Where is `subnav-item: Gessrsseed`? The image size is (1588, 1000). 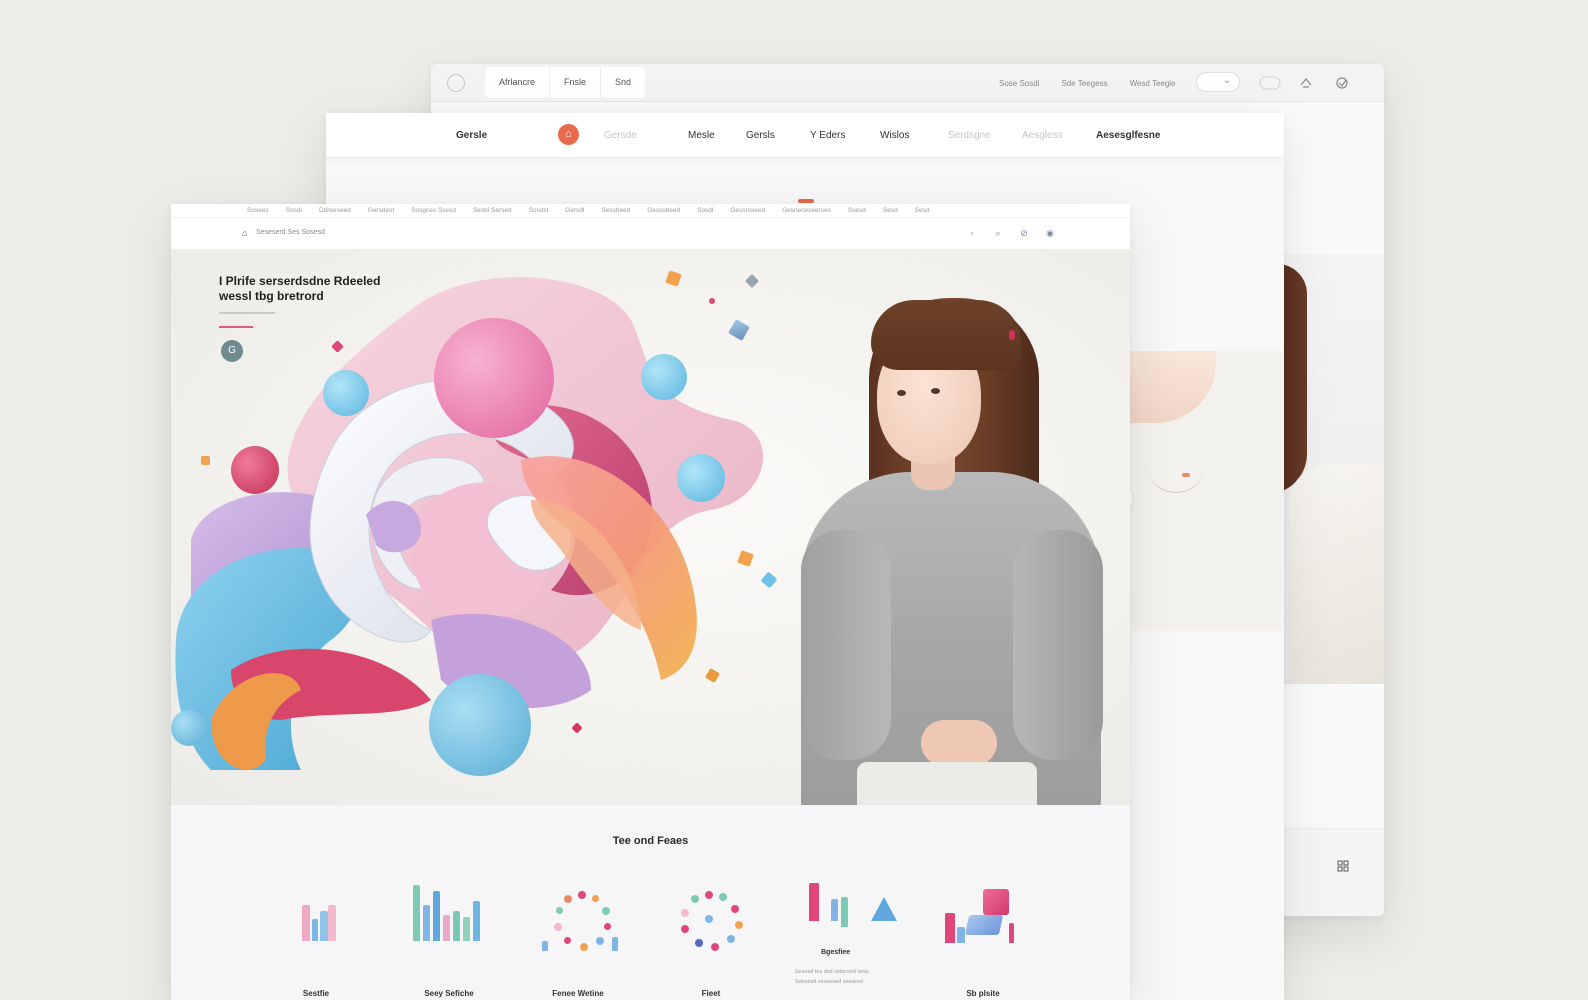 subnav-item: Gessrsseed is located at coordinates (747, 210).